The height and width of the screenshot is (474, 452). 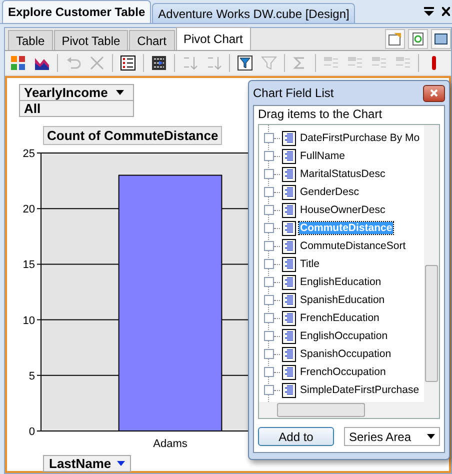 I want to click on category-label: Adams, so click(x=170, y=444).